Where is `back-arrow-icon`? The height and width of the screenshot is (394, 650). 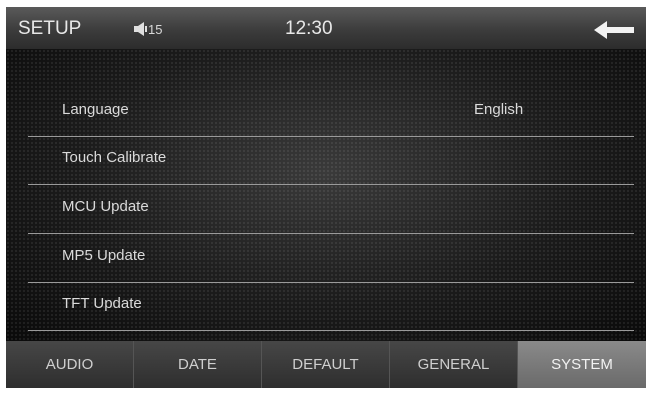
back-arrow-icon is located at coordinates (614, 30).